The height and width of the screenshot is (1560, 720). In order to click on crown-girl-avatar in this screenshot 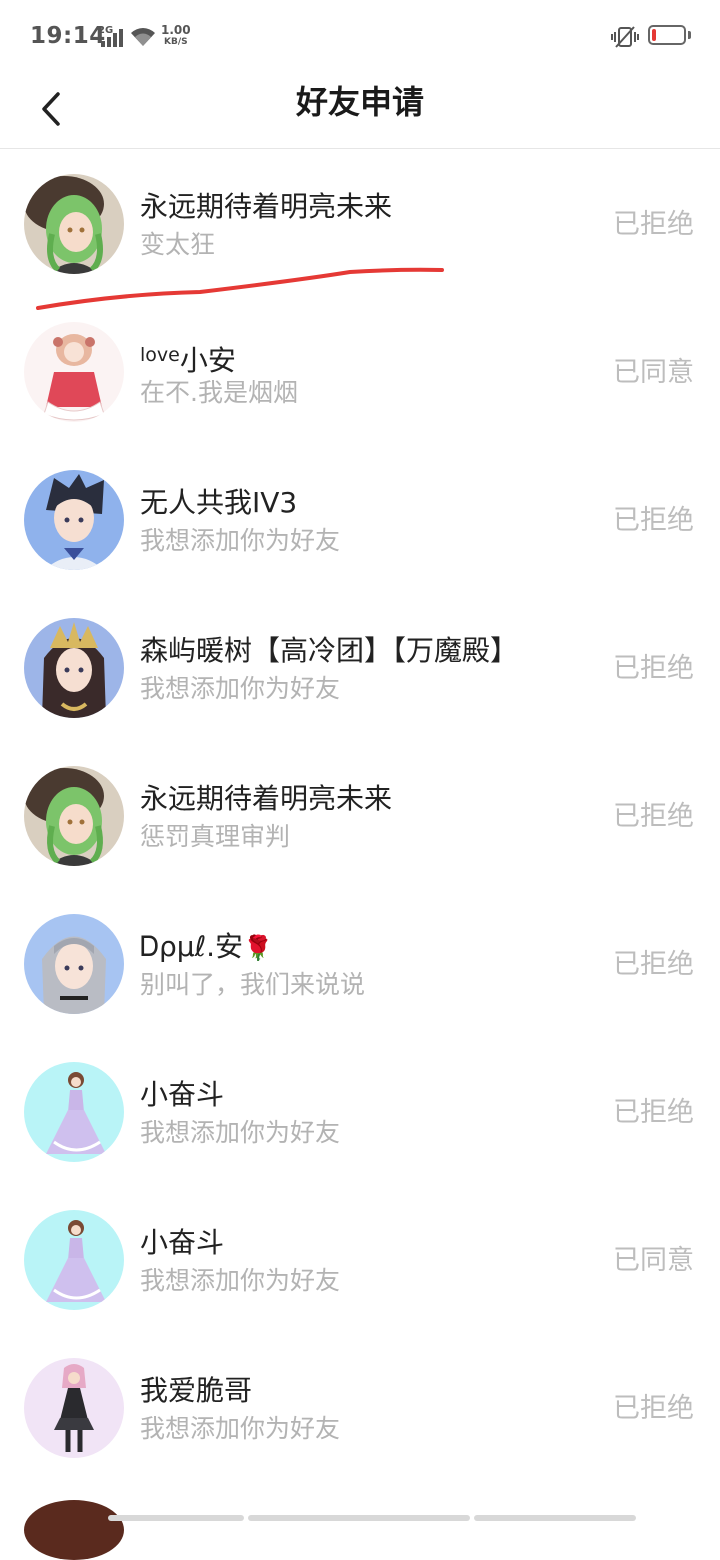, I will do `click(74, 668)`.